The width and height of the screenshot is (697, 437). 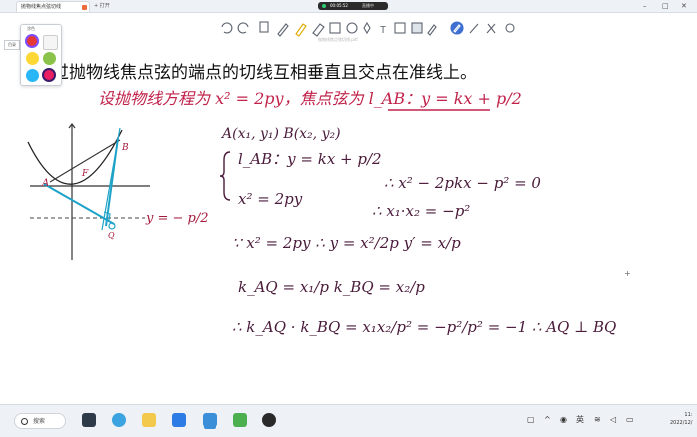 What do you see at coordinates (32, 75) in the screenshot?
I see `color-swatch-blue` at bounding box center [32, 75].